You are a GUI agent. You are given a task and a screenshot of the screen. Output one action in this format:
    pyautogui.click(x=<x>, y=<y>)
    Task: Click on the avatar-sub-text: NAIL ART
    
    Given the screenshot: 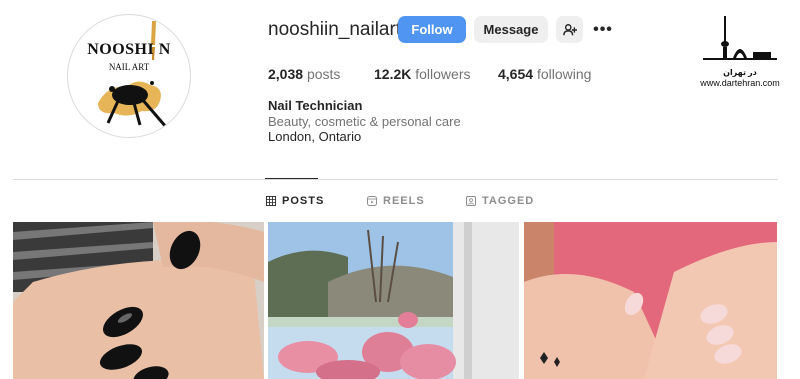 What is the action you would take?
    pyautogui.click(x=129, y=67)
    